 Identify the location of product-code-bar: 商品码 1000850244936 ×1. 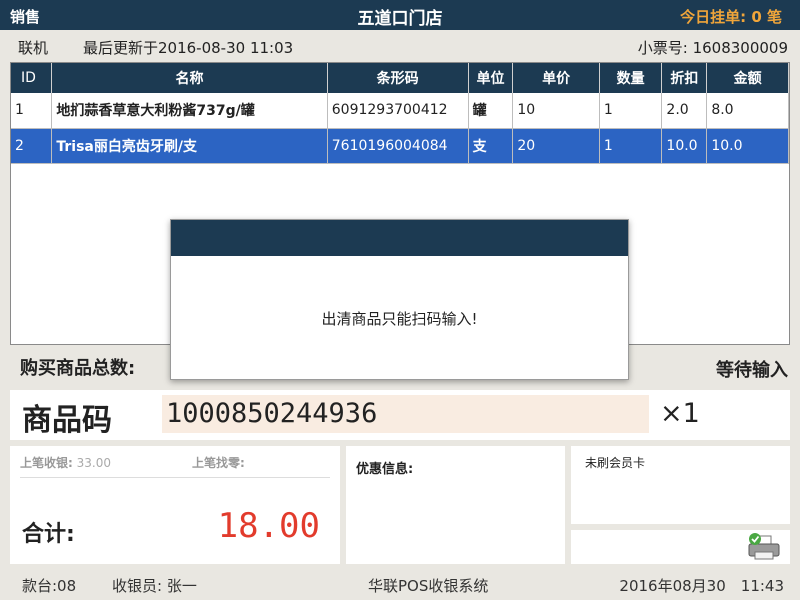
(400, 415).